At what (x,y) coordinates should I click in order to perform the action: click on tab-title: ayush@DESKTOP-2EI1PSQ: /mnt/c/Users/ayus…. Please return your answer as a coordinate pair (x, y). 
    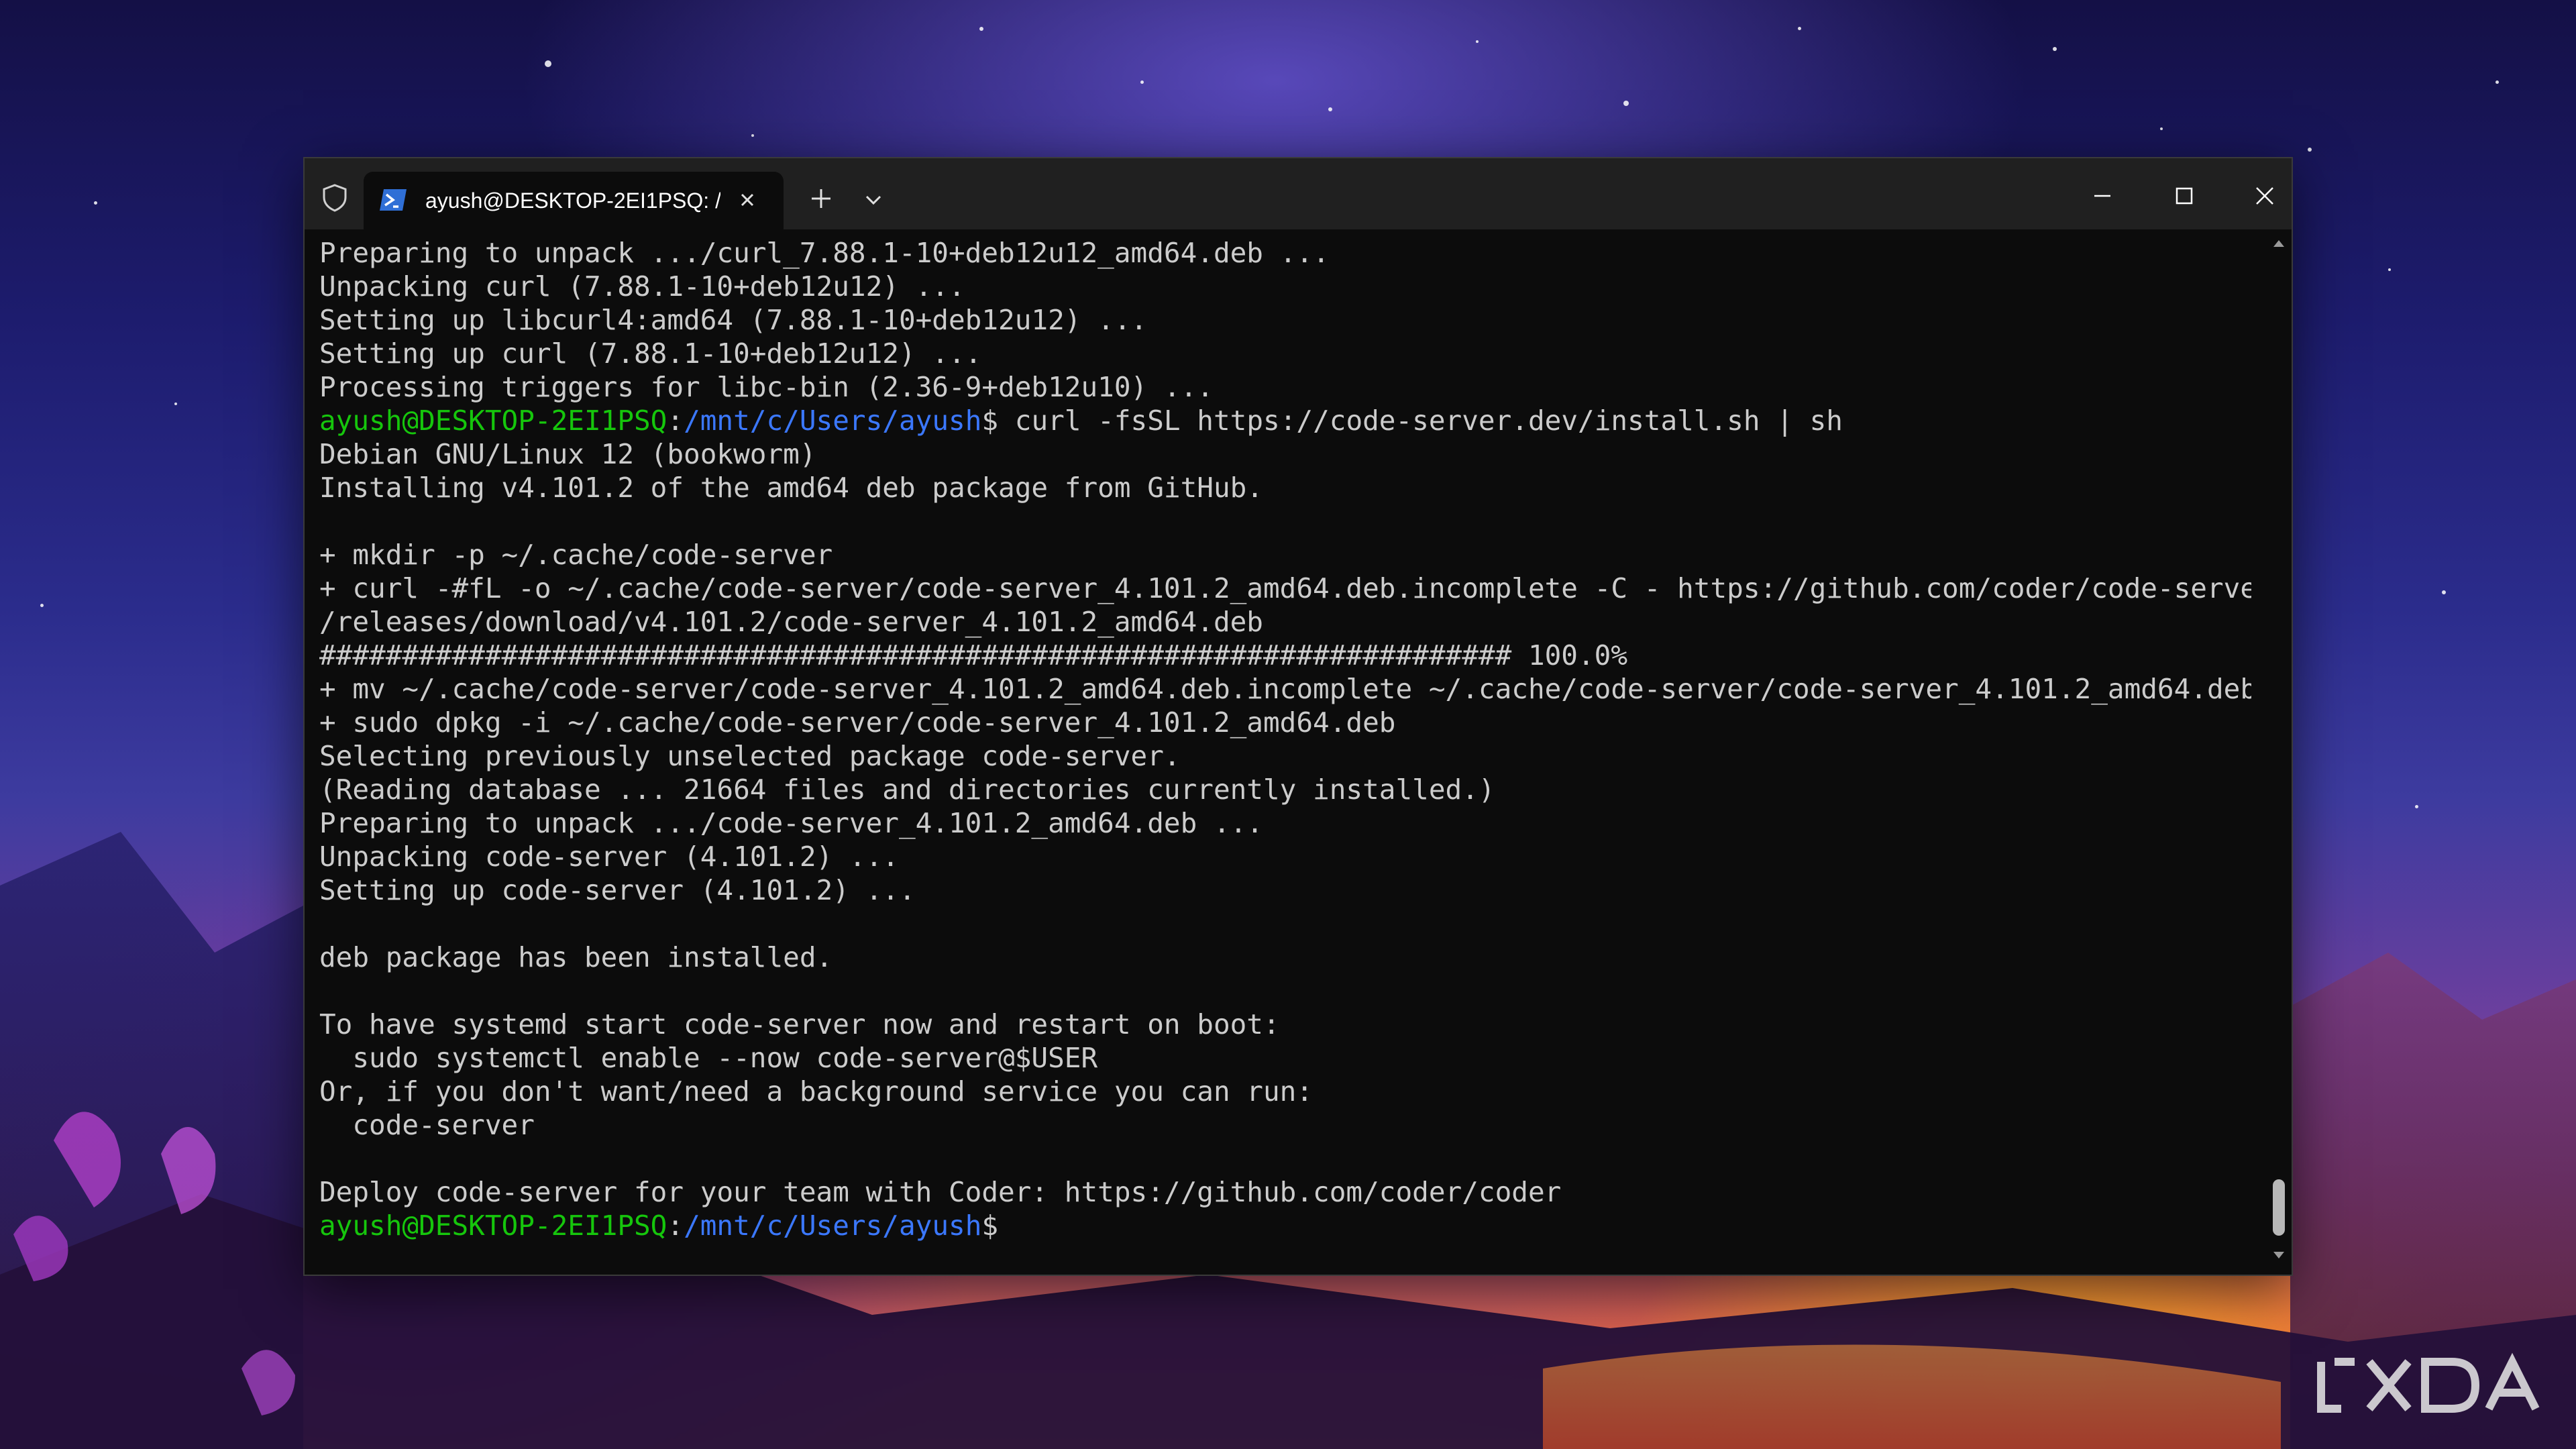
    Looking at the image, I should click on (572, 201).